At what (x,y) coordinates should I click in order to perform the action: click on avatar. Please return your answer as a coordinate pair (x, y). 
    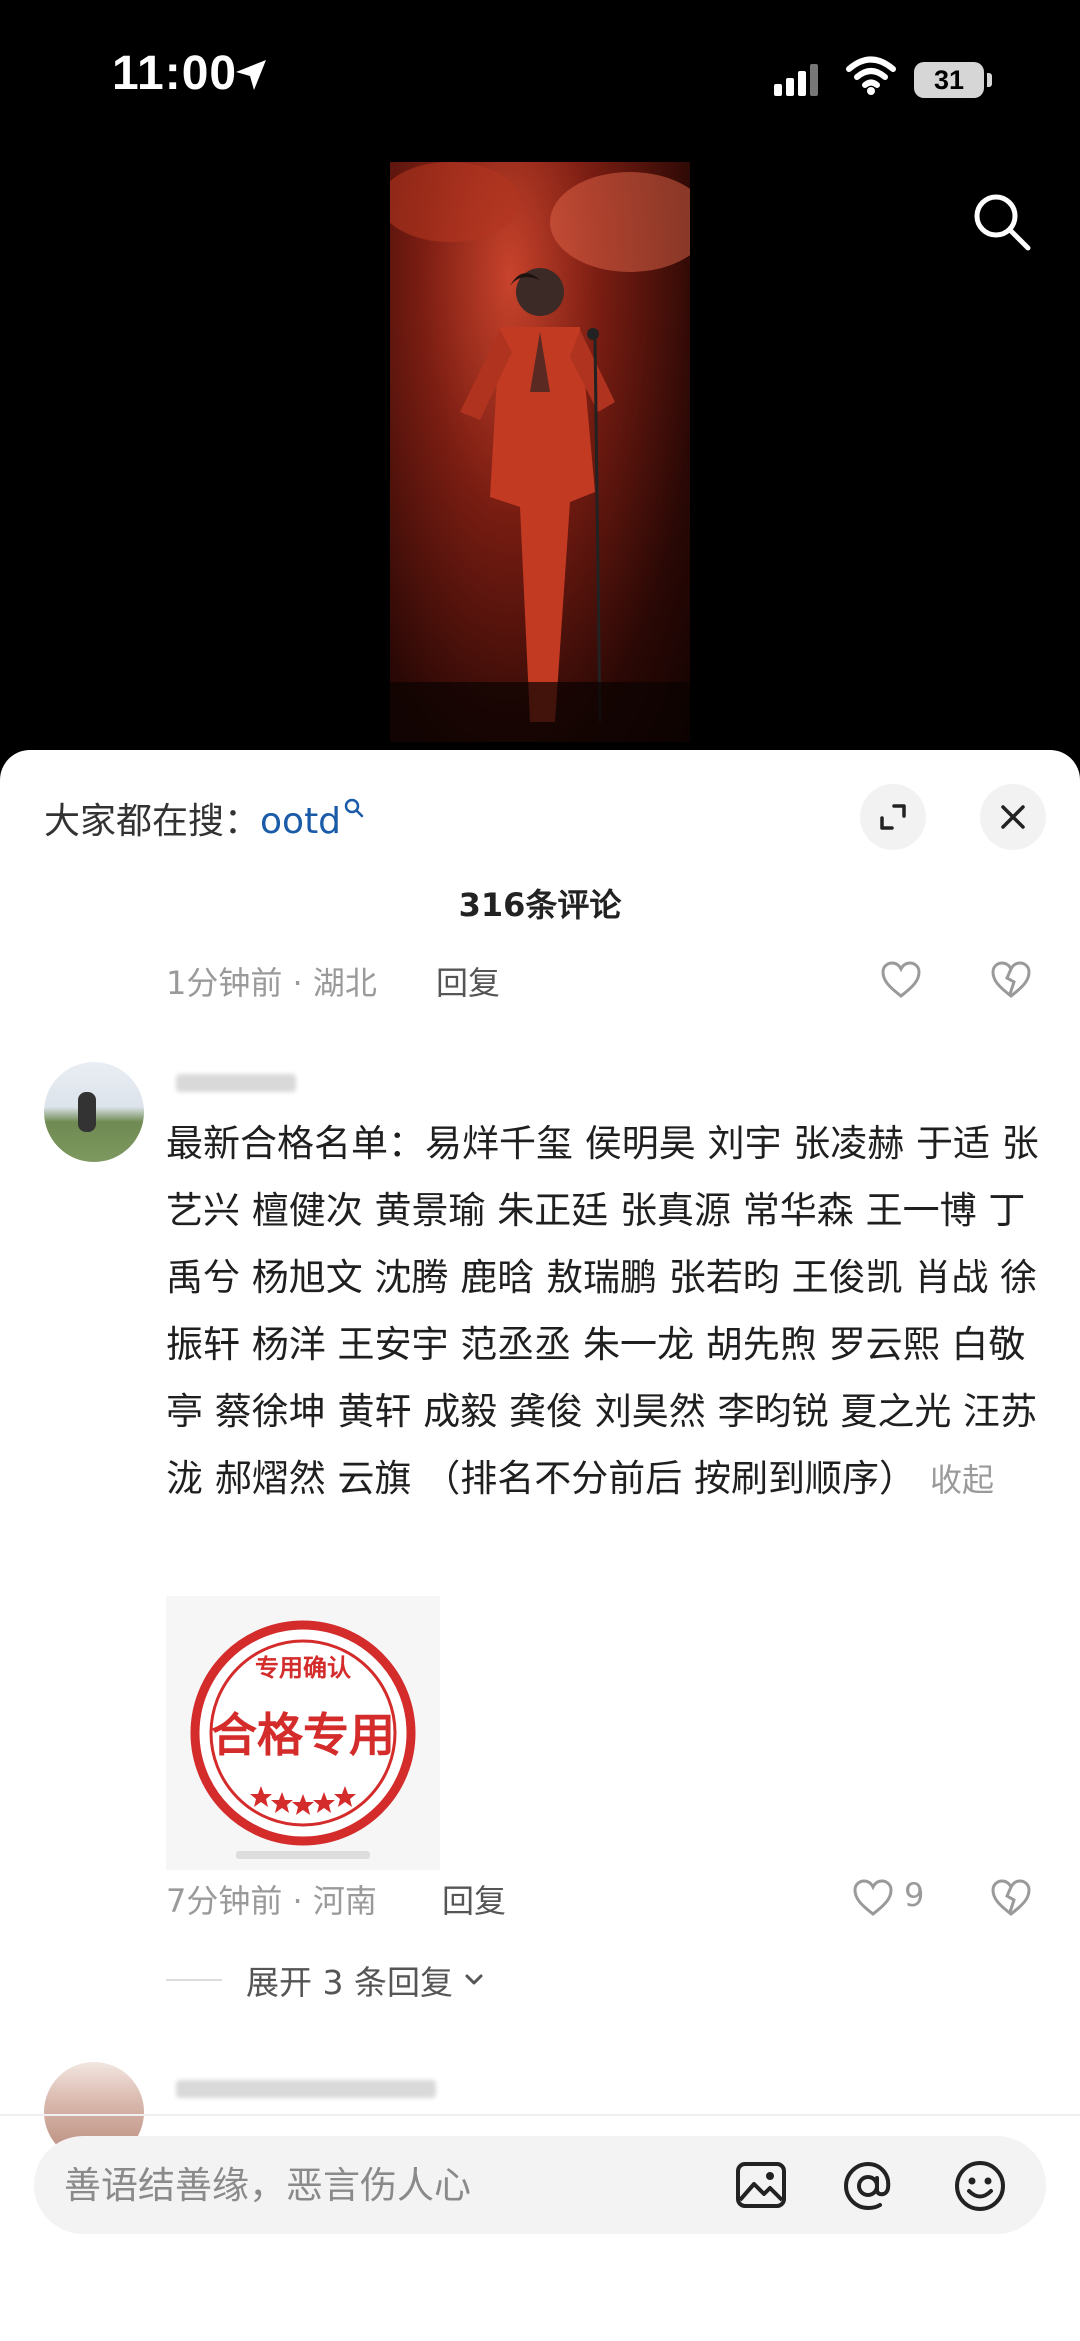
    Looking at the image, I should click on (94, 1112).